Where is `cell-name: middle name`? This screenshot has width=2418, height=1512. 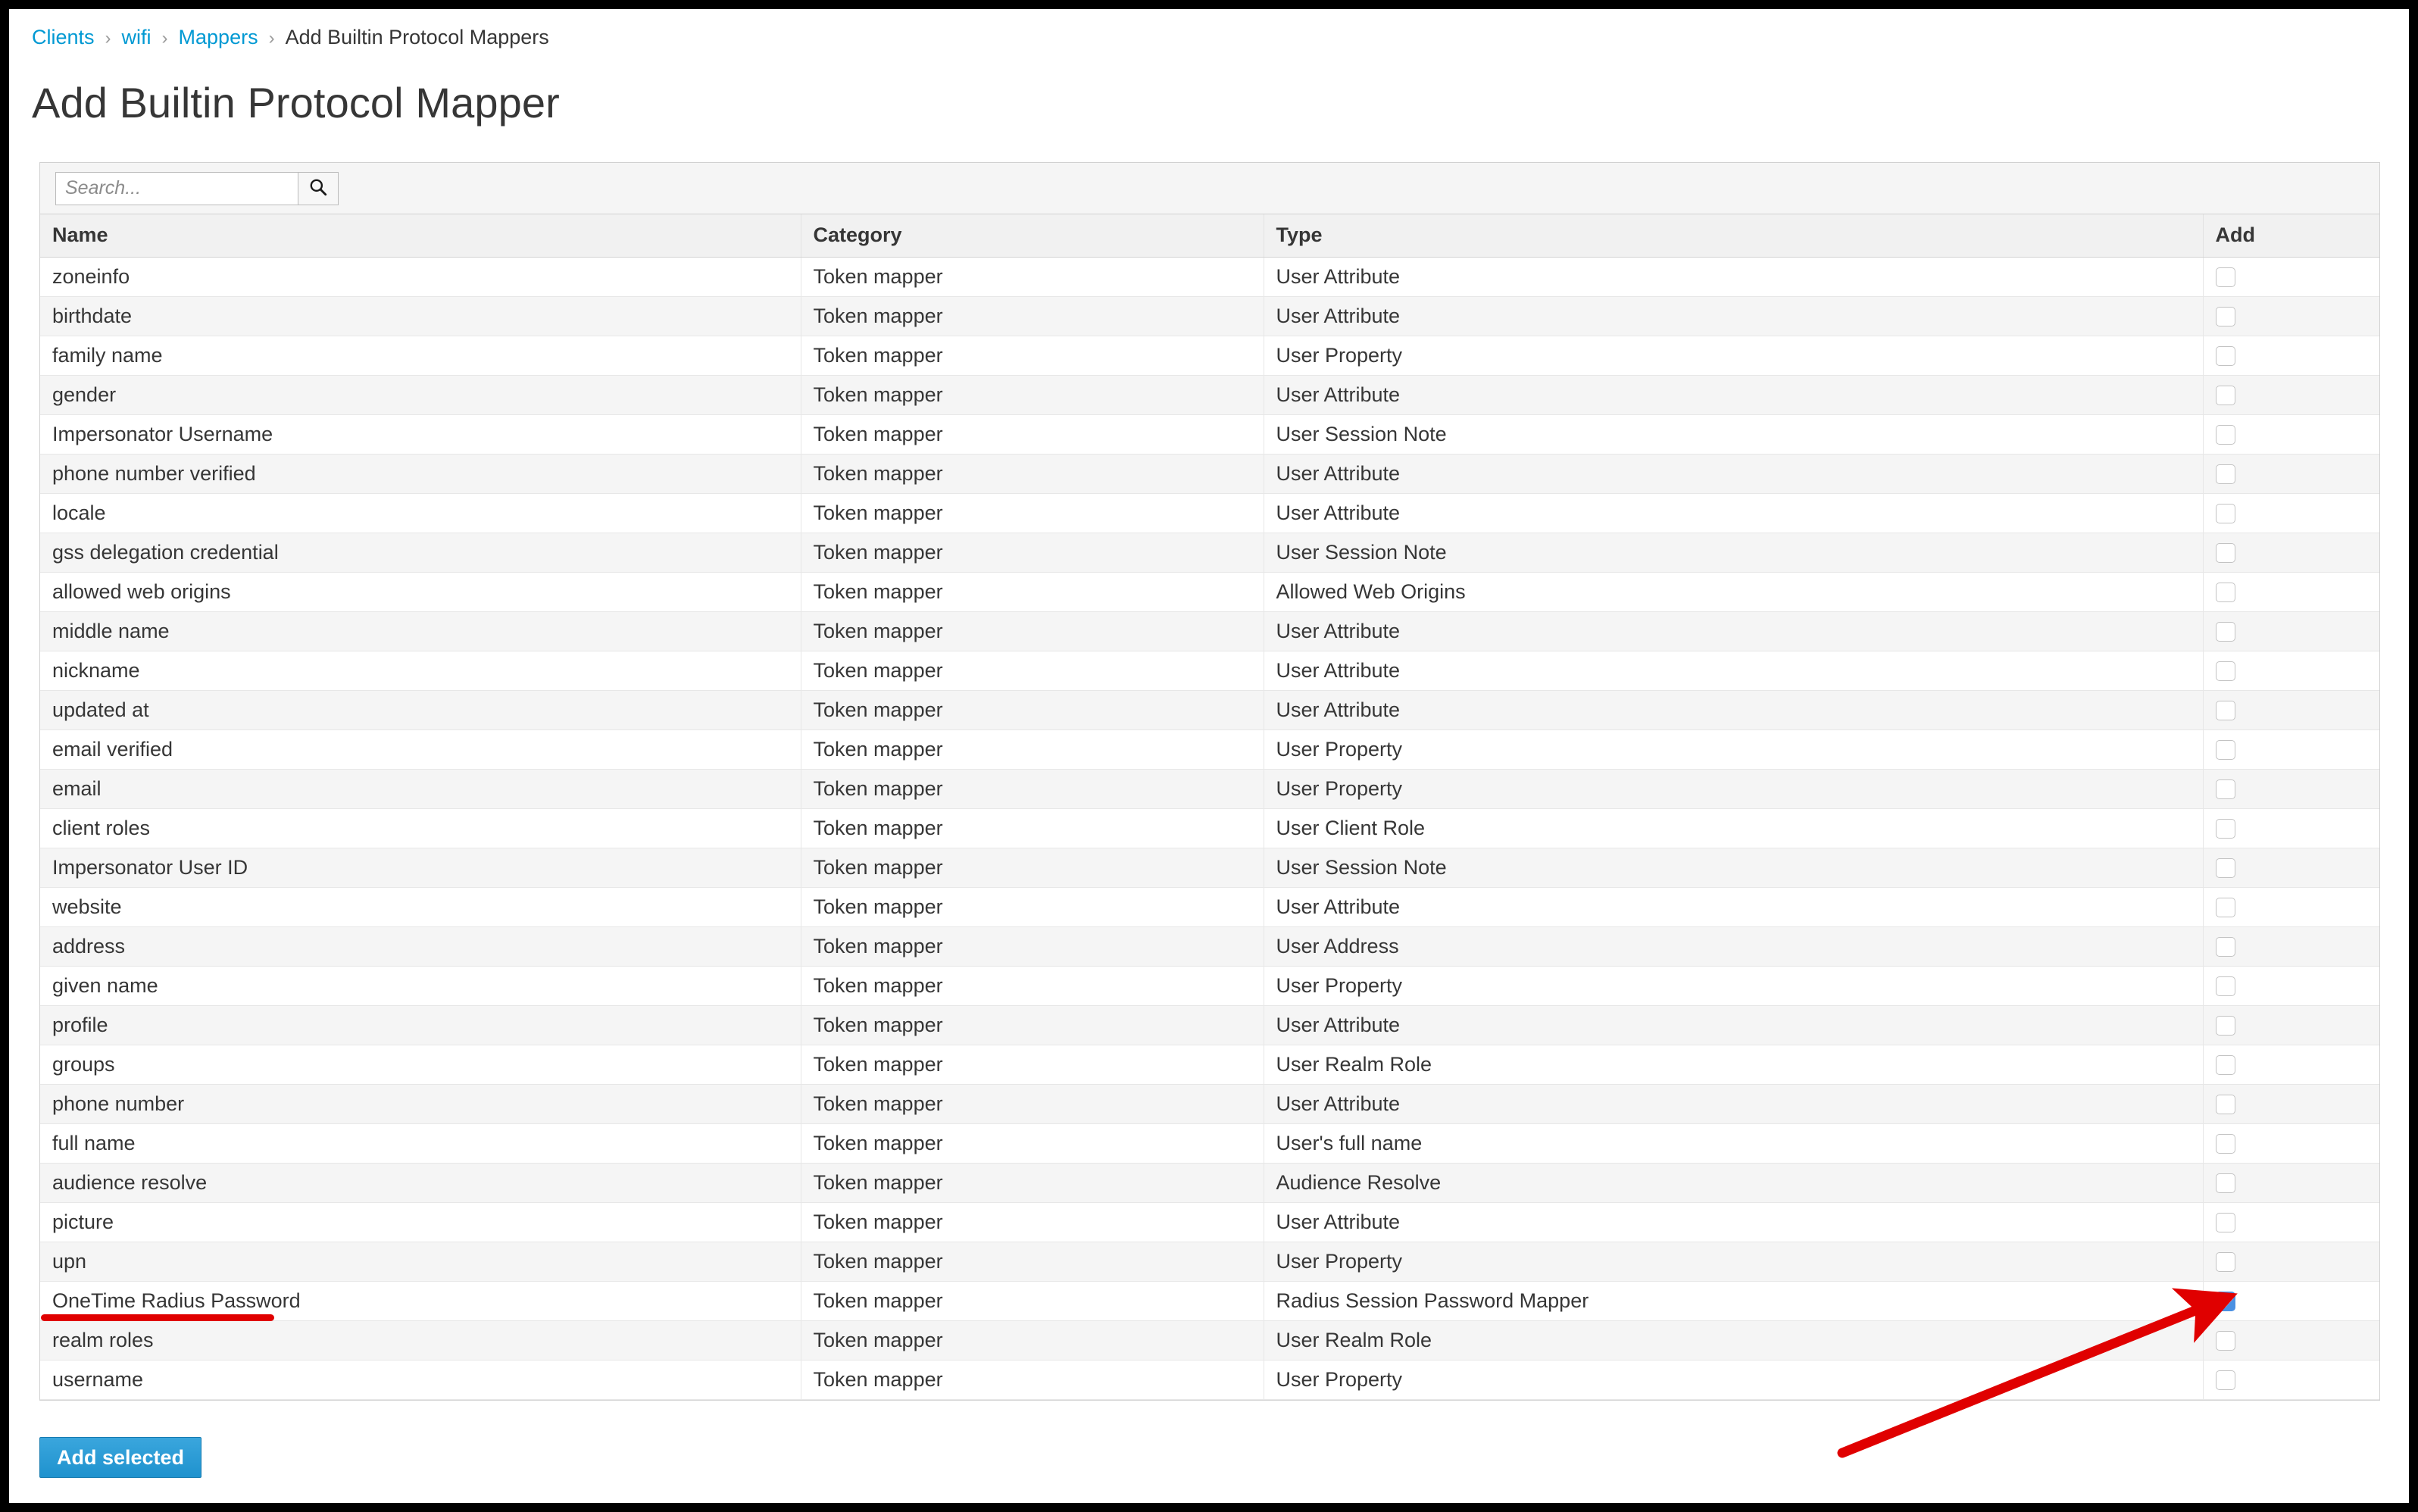
cell-name: middle name is located at coordinates (421, 631).